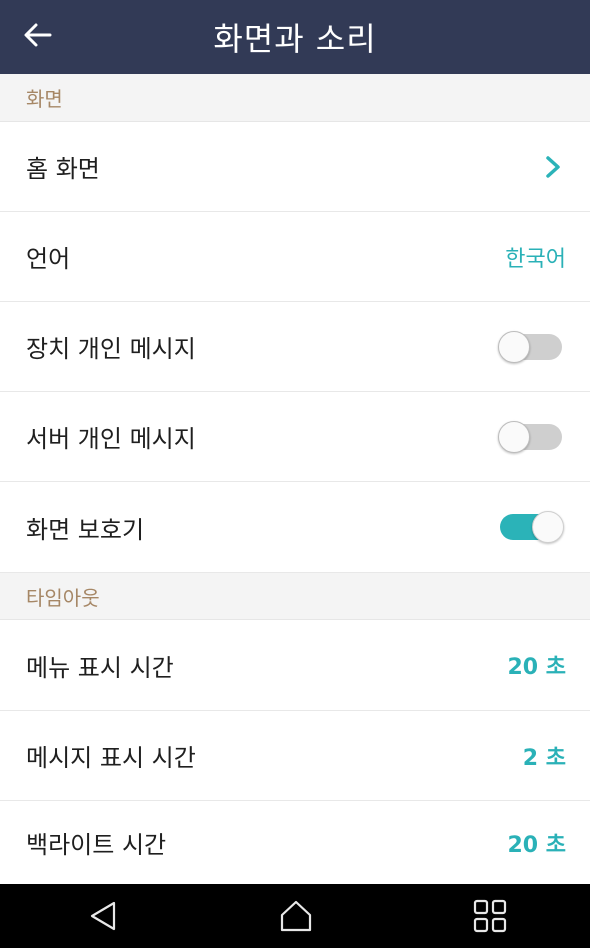 The height and width of the screenshot is (948, 590). What do you see at coordinates (295, 842) in the screenshot?
I see `backlight-time-row: 백라이트 시간 20 초` at bounding box center [295, 842].